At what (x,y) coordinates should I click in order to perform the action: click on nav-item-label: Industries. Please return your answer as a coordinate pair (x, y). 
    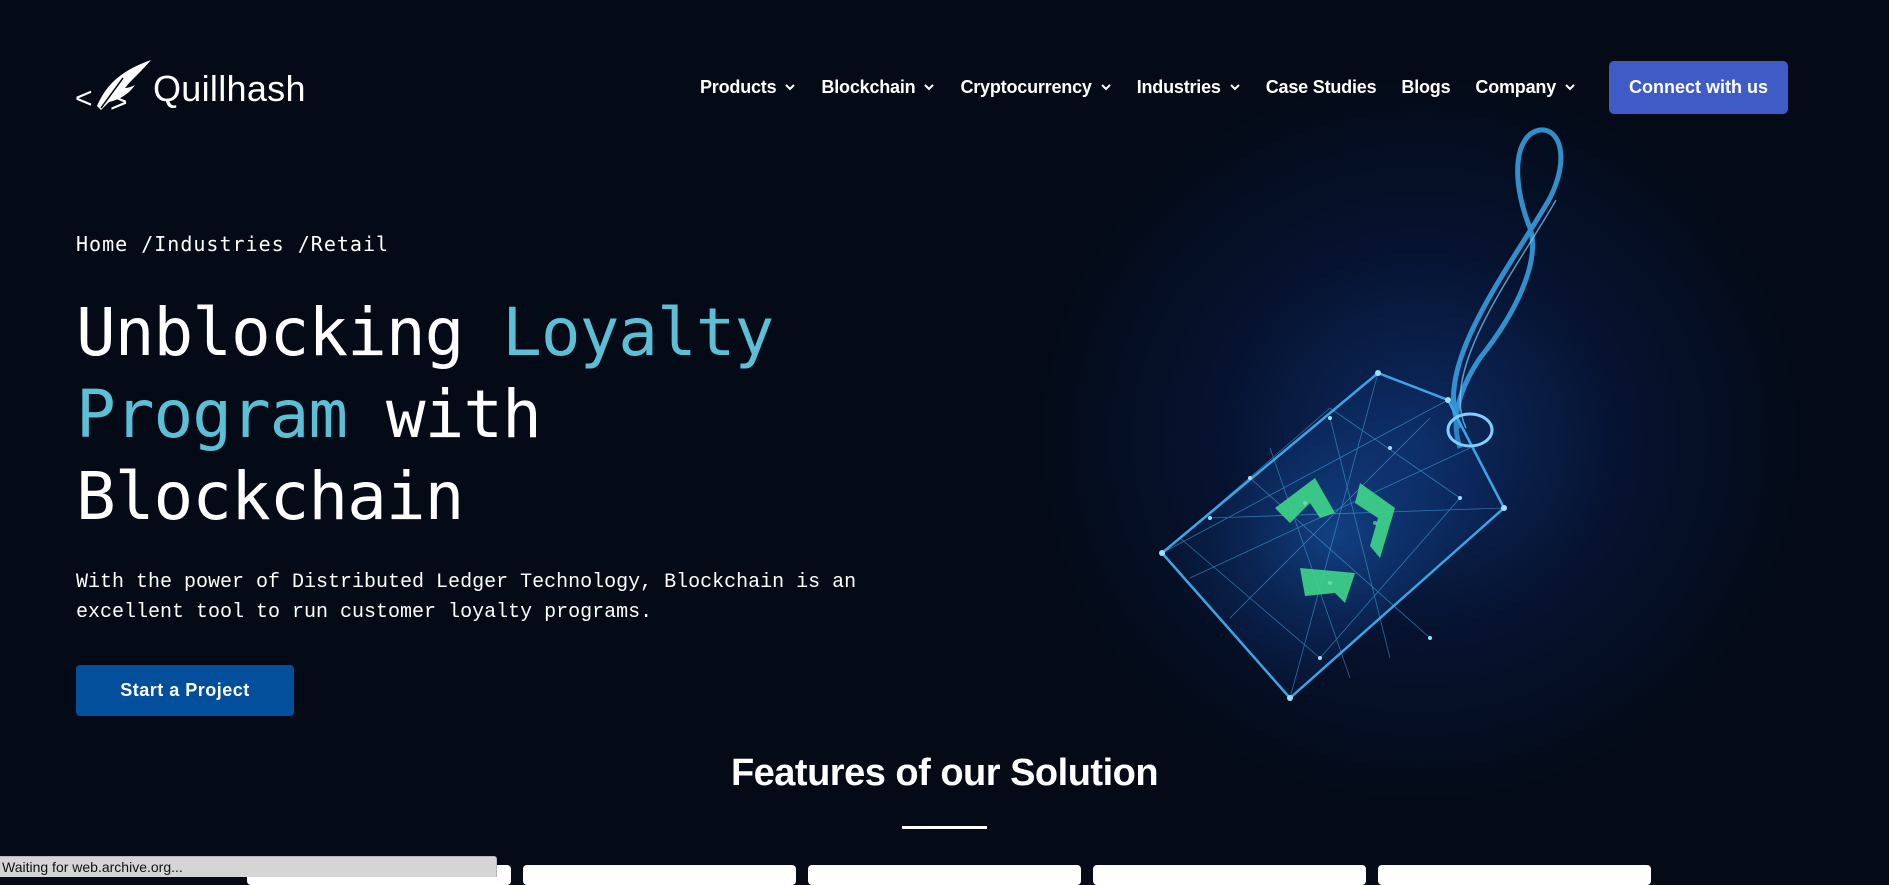
    Looking at the image, I should click on (1178, 86).